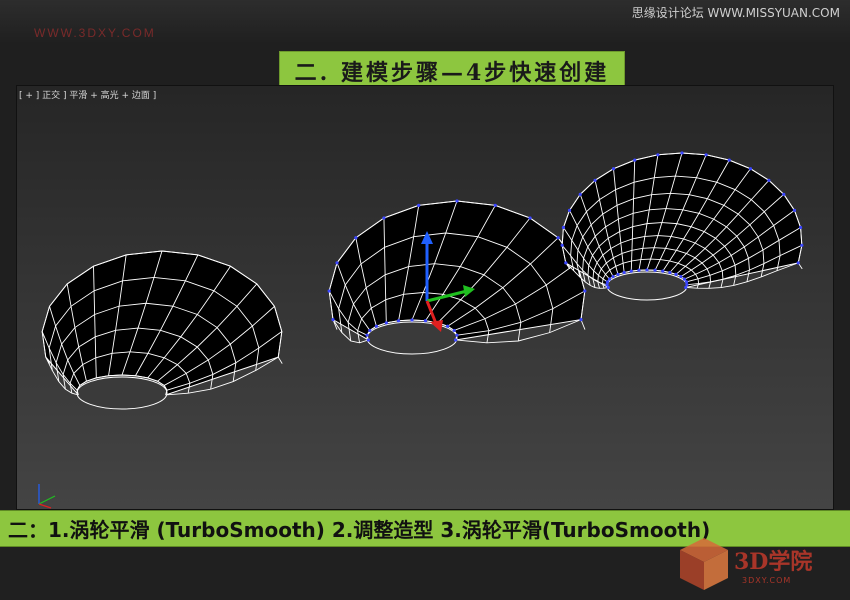  Describe the element at coordinates (162, 323) in the screenshot. I see `mesh-step1-shell` at that location.